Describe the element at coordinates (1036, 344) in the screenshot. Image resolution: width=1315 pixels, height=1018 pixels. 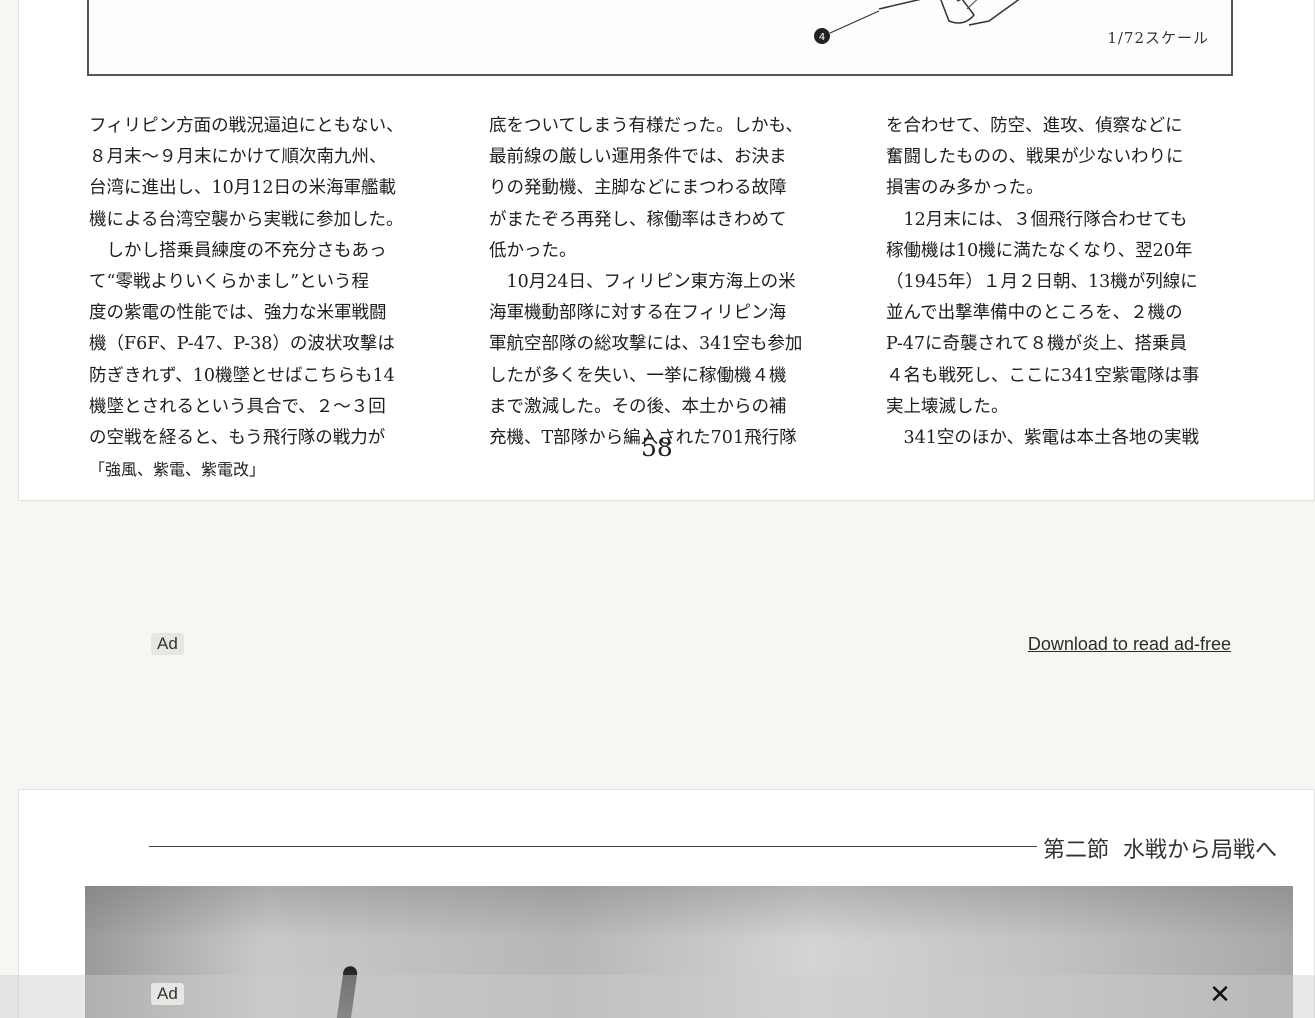
I see `text-line: P-47に奇襲されて８機が炎上、搭乗員` at that location.